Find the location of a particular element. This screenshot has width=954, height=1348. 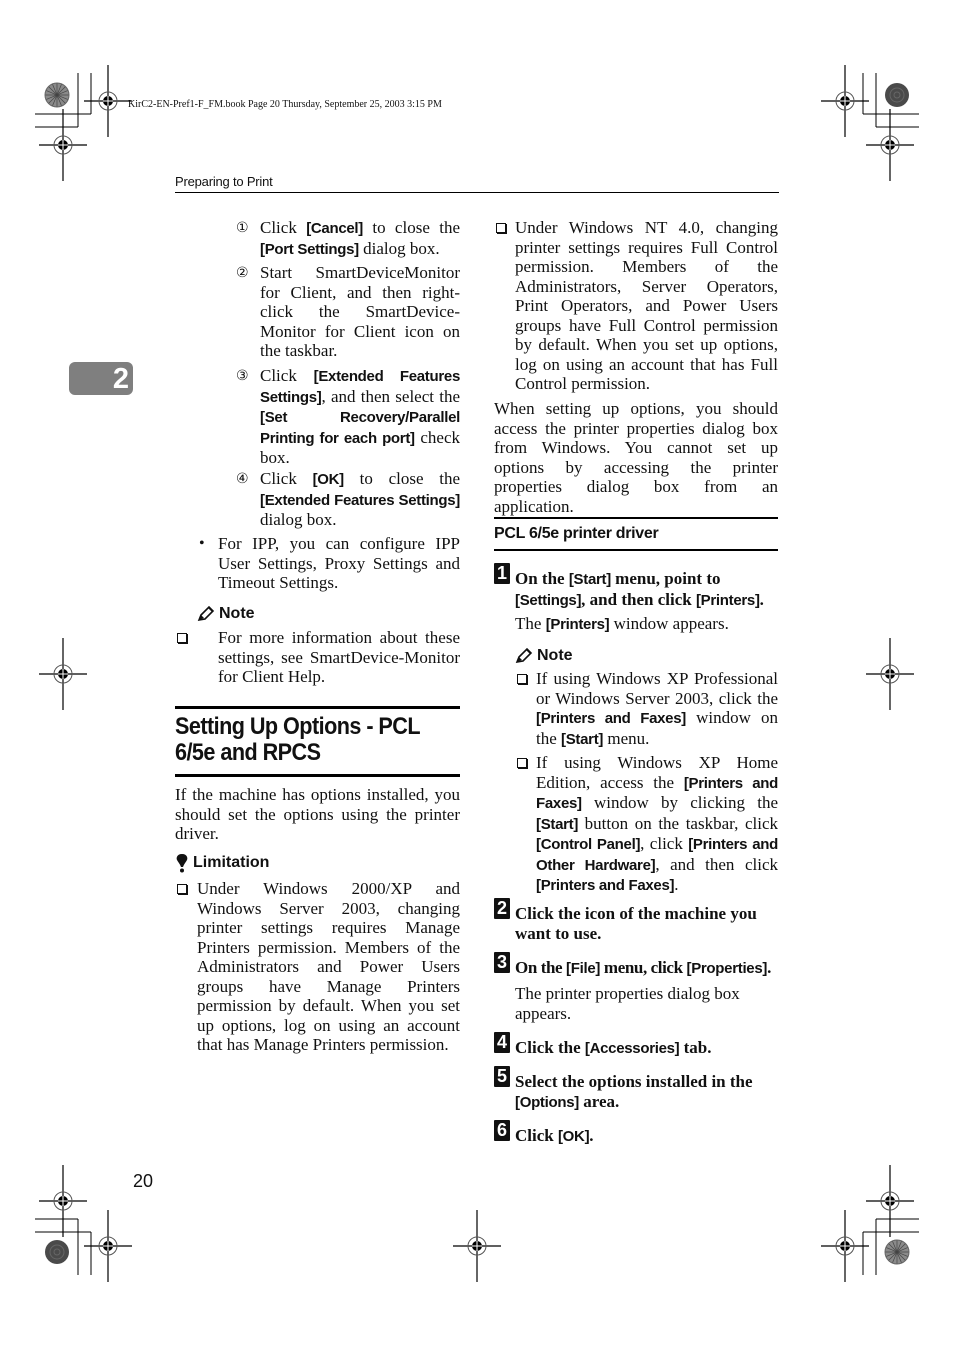

page-number: 20 is located at coordinates (143, 1181).